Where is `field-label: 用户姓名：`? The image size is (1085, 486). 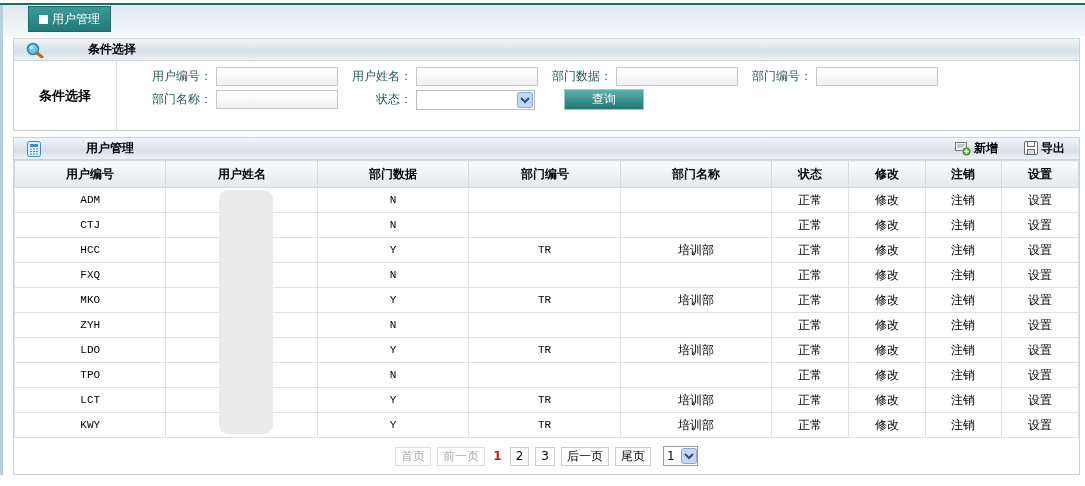 field-label: 用户姓名： is located at coordinates (381, 76).